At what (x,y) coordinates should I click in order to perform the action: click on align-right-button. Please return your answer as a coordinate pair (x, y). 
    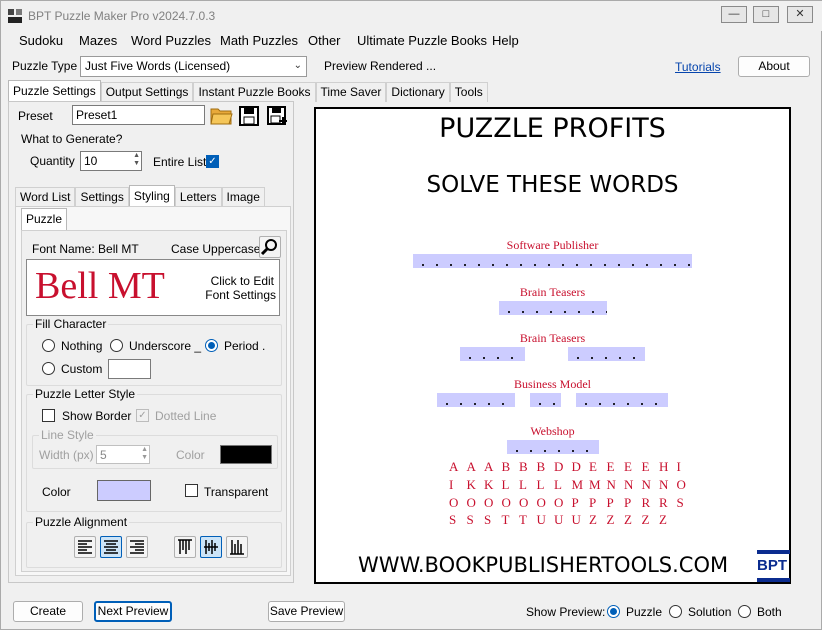
    Looking at the image, I should click on (137, 547).